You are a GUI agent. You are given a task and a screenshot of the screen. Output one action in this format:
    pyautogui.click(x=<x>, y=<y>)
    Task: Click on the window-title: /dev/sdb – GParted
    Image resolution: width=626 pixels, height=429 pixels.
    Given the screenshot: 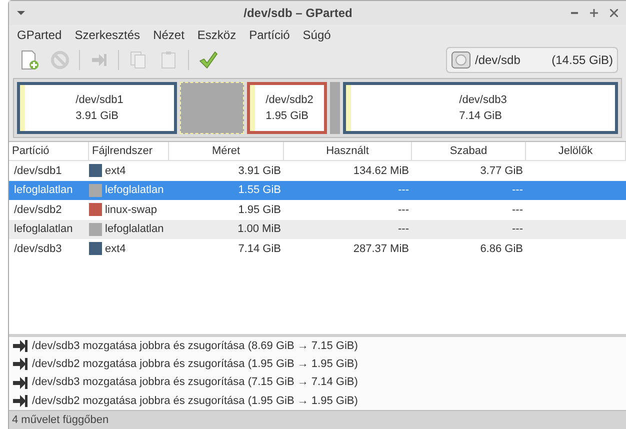 What is the action you would take?
    pyautogui.click(x=298, y=13)
    